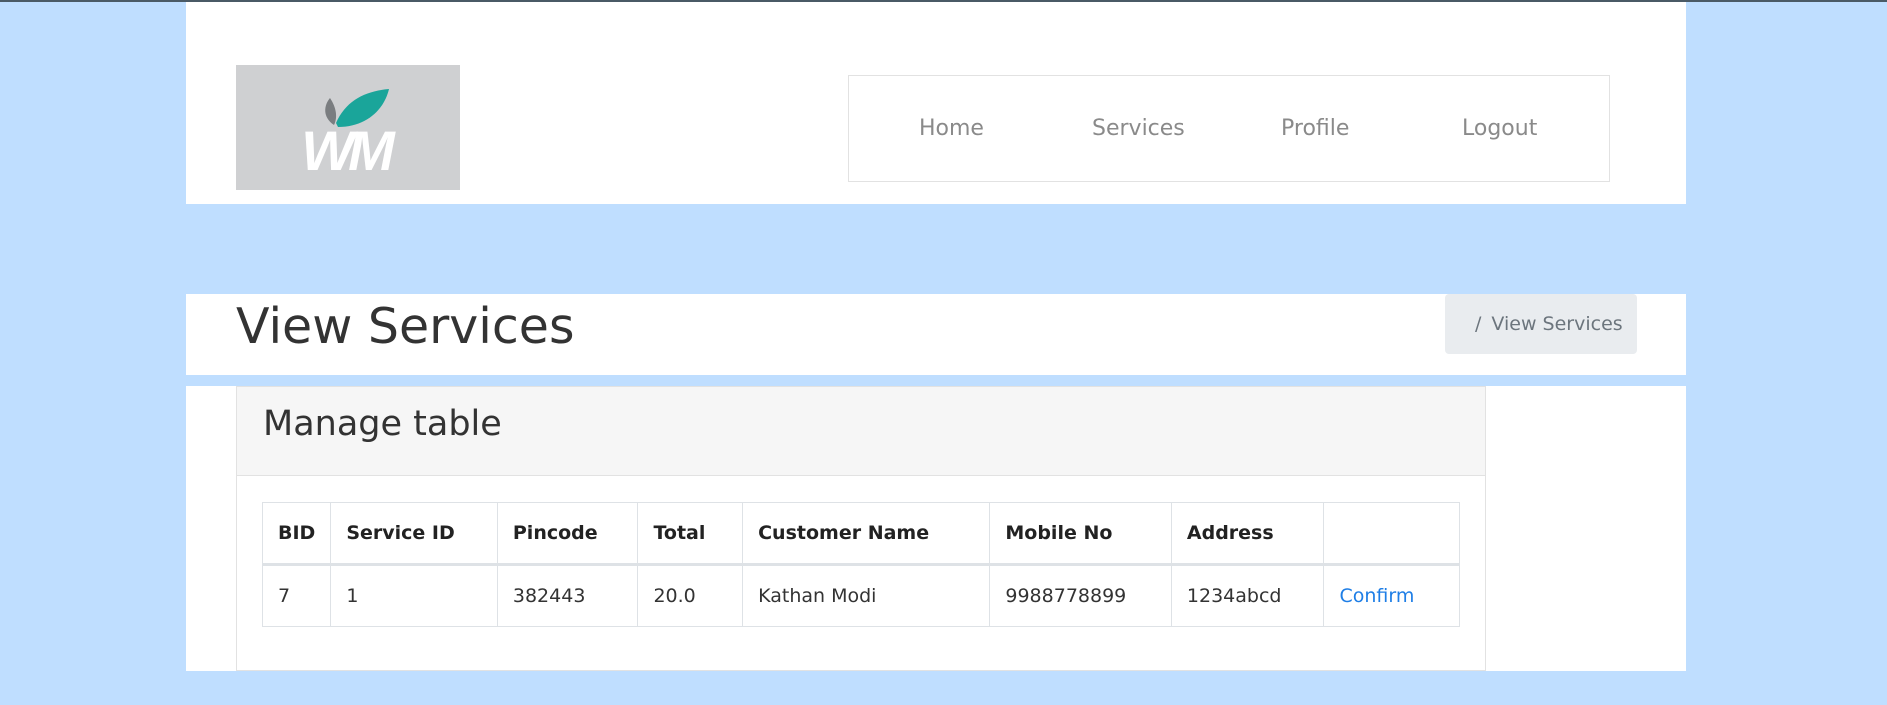 Image resolution: width=1887 pixels, height=705 pixels. Describe the element at coordinates (567, 534) in the screenshot. I see `column-header-pincode: Pincode` at that location.